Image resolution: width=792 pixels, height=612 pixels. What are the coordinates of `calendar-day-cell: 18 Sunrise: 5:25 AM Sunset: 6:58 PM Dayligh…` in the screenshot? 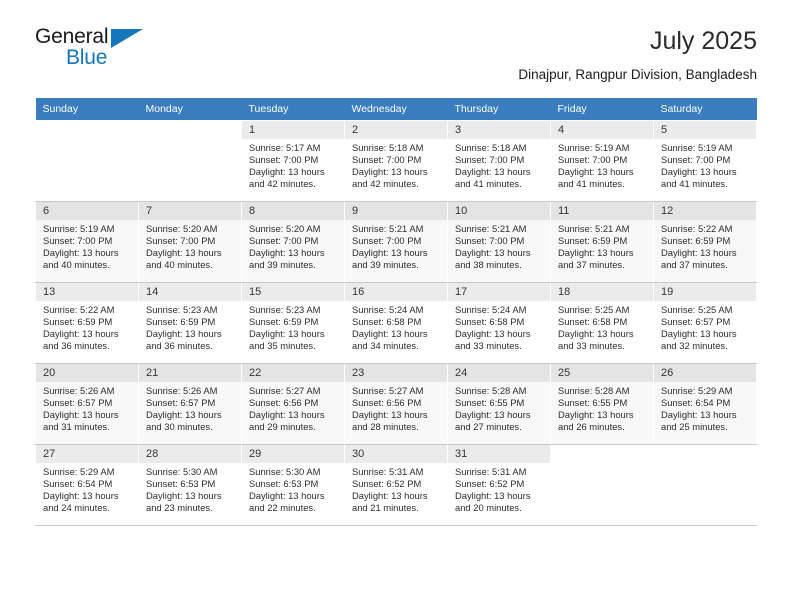 It's located at (602, 323).